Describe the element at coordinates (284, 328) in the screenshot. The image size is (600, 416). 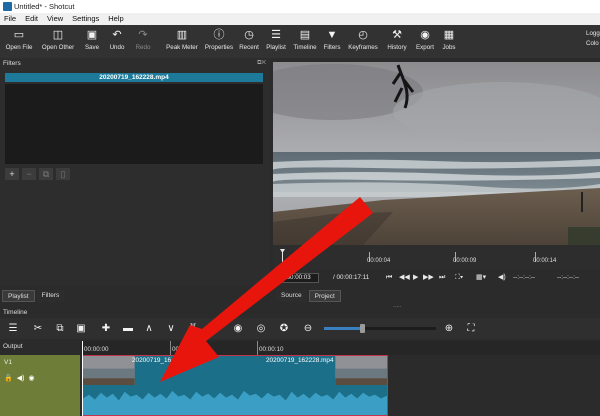
I see `ripple-all-icon: ✪` at that location.